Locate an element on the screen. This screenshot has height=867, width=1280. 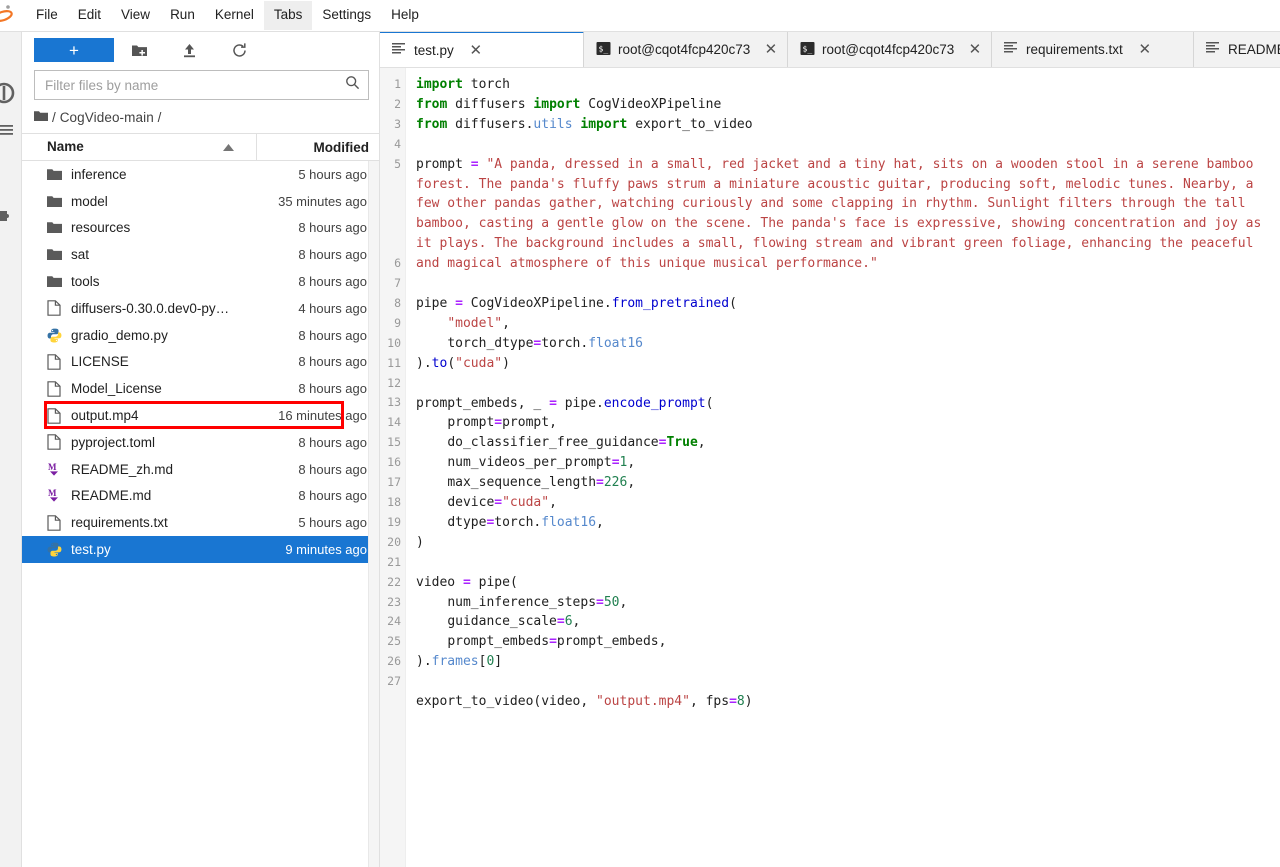
line-number: 5 is located at coordinates (397, 163).